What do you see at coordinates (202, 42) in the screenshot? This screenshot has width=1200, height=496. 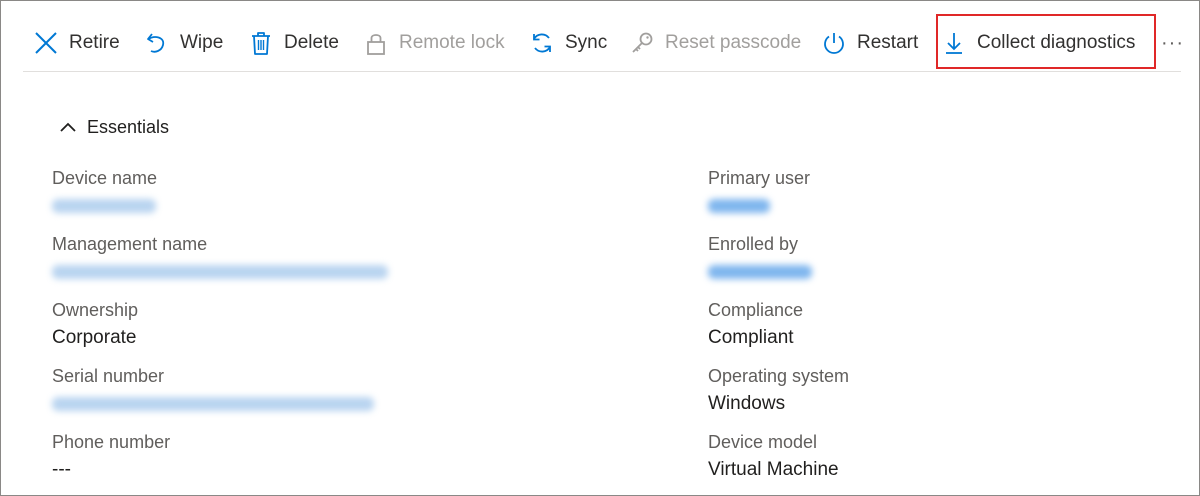 I see `wipe-label: Wipe` at bounding box center [202, 42].